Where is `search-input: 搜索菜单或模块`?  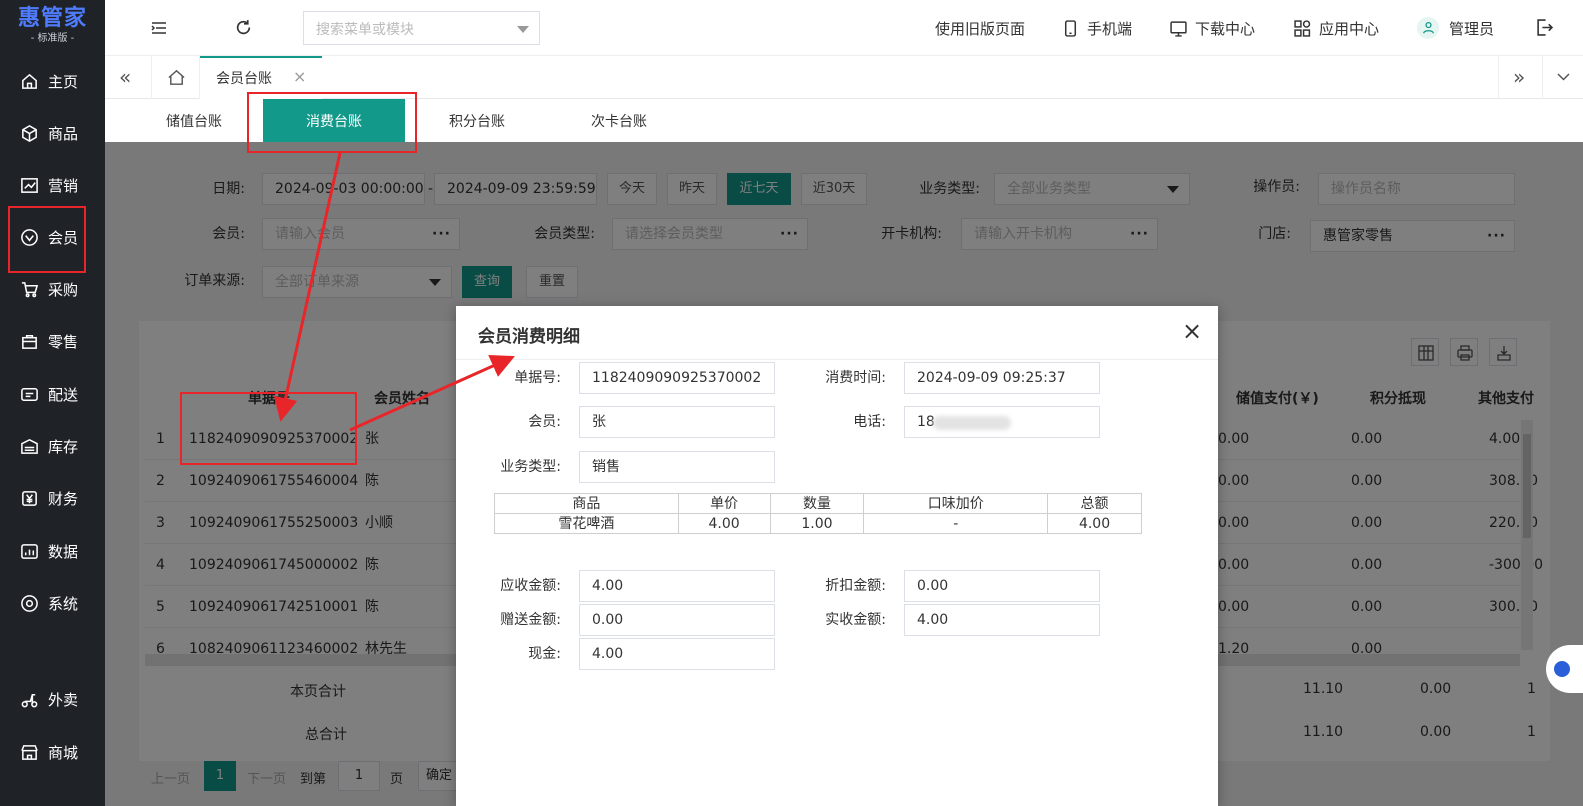
search-input: 搜索菜单或模块 is located at coordinates (421, 28).